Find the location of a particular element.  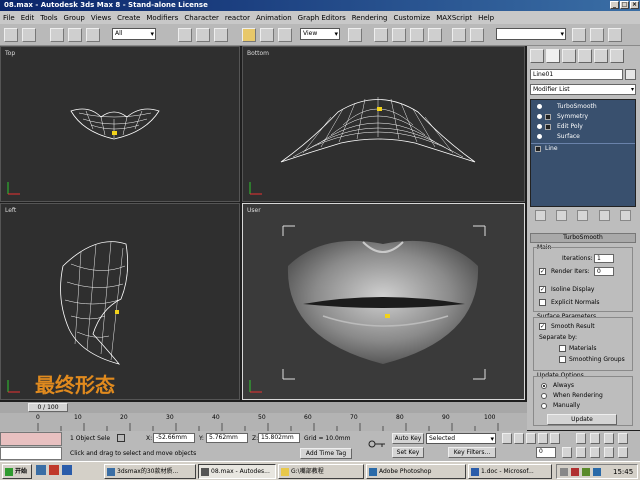

auto-key-button: Auto Key is located at coordinates (408, 438).